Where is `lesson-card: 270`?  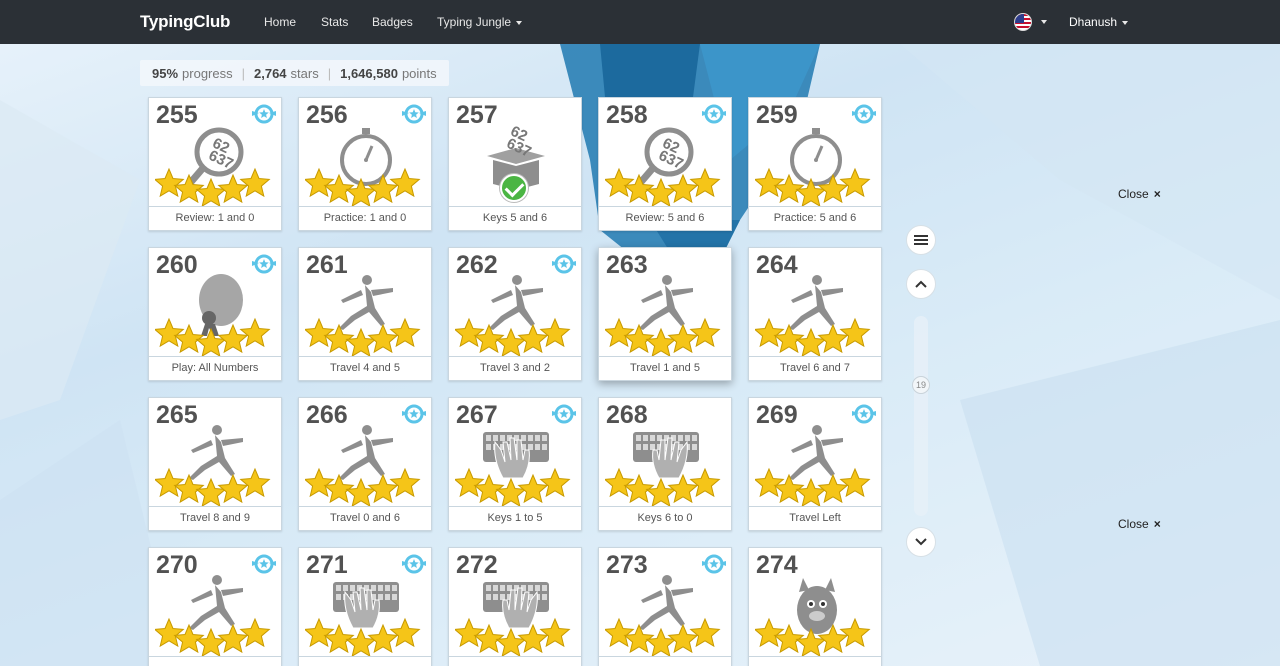
lesson-card: 270 is located at coordinates (215, 606).